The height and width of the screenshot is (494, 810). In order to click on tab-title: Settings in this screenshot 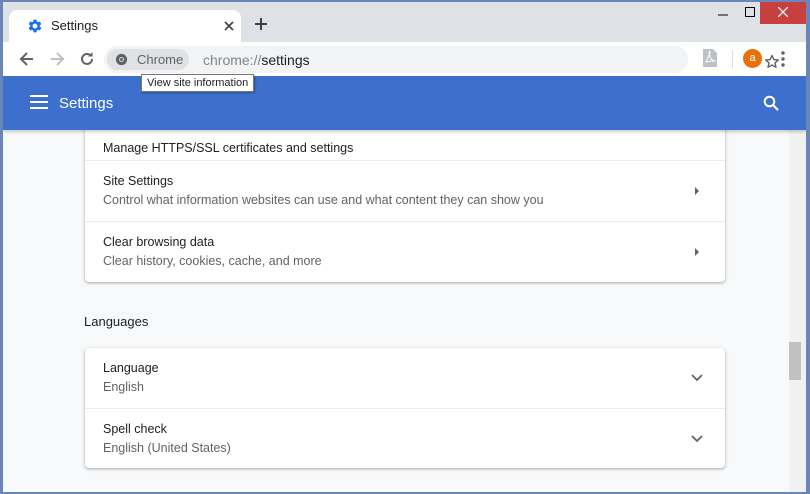, I will do `click(74, 25)`.